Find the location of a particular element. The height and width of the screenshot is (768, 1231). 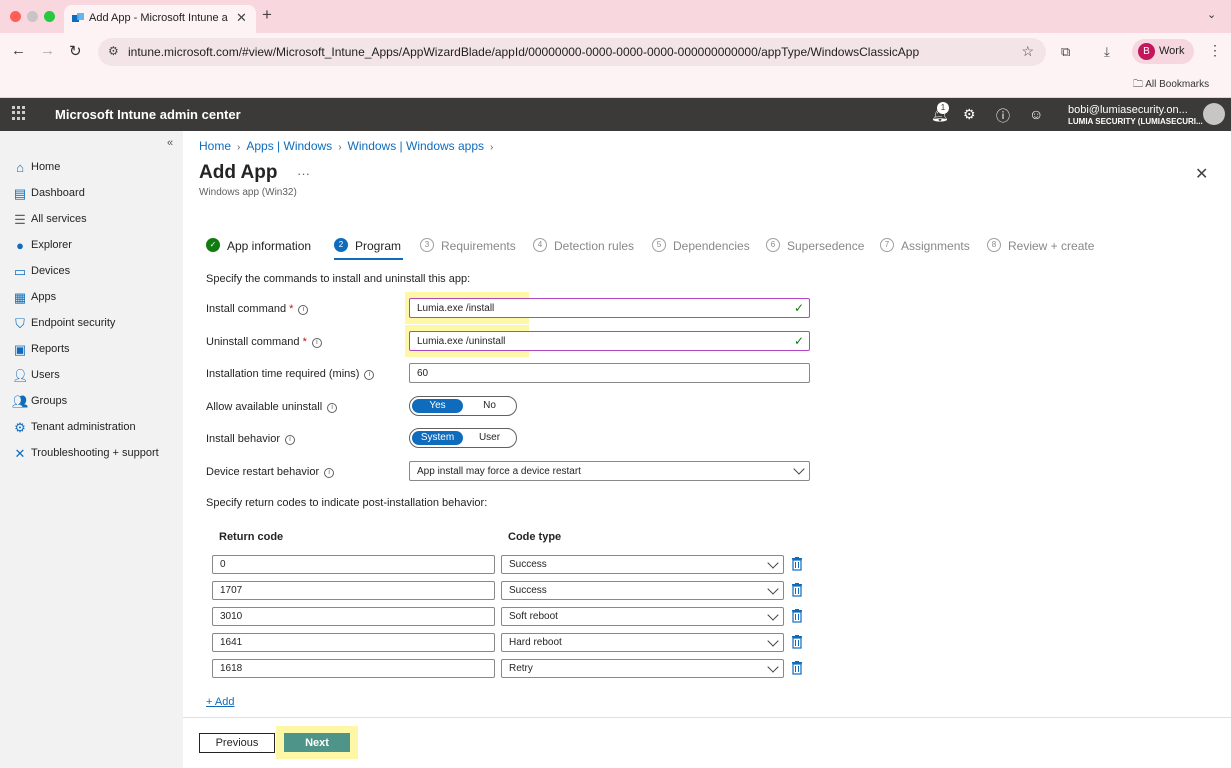

close-blade-icon: ✕ is located at coordinates (1201, 174).